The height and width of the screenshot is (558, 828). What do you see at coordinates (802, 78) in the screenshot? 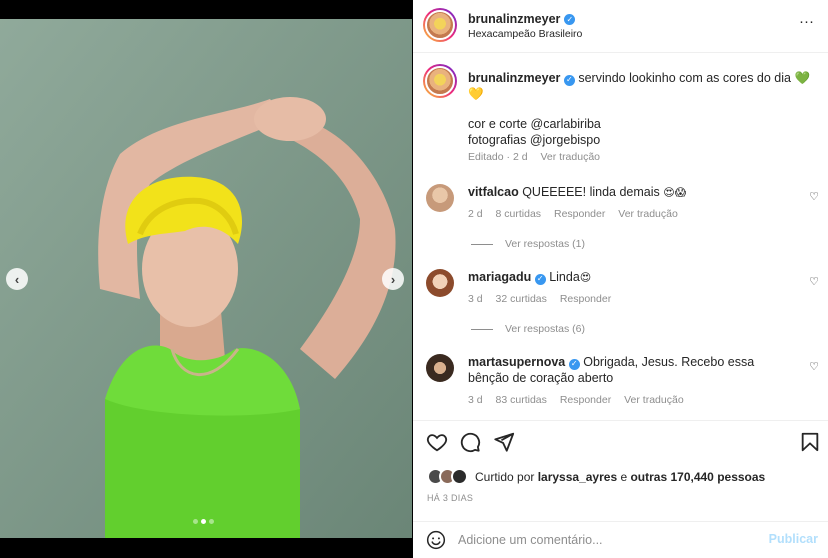
I see `green-heart-emoji: 💚` at bounding box center [802, 78].